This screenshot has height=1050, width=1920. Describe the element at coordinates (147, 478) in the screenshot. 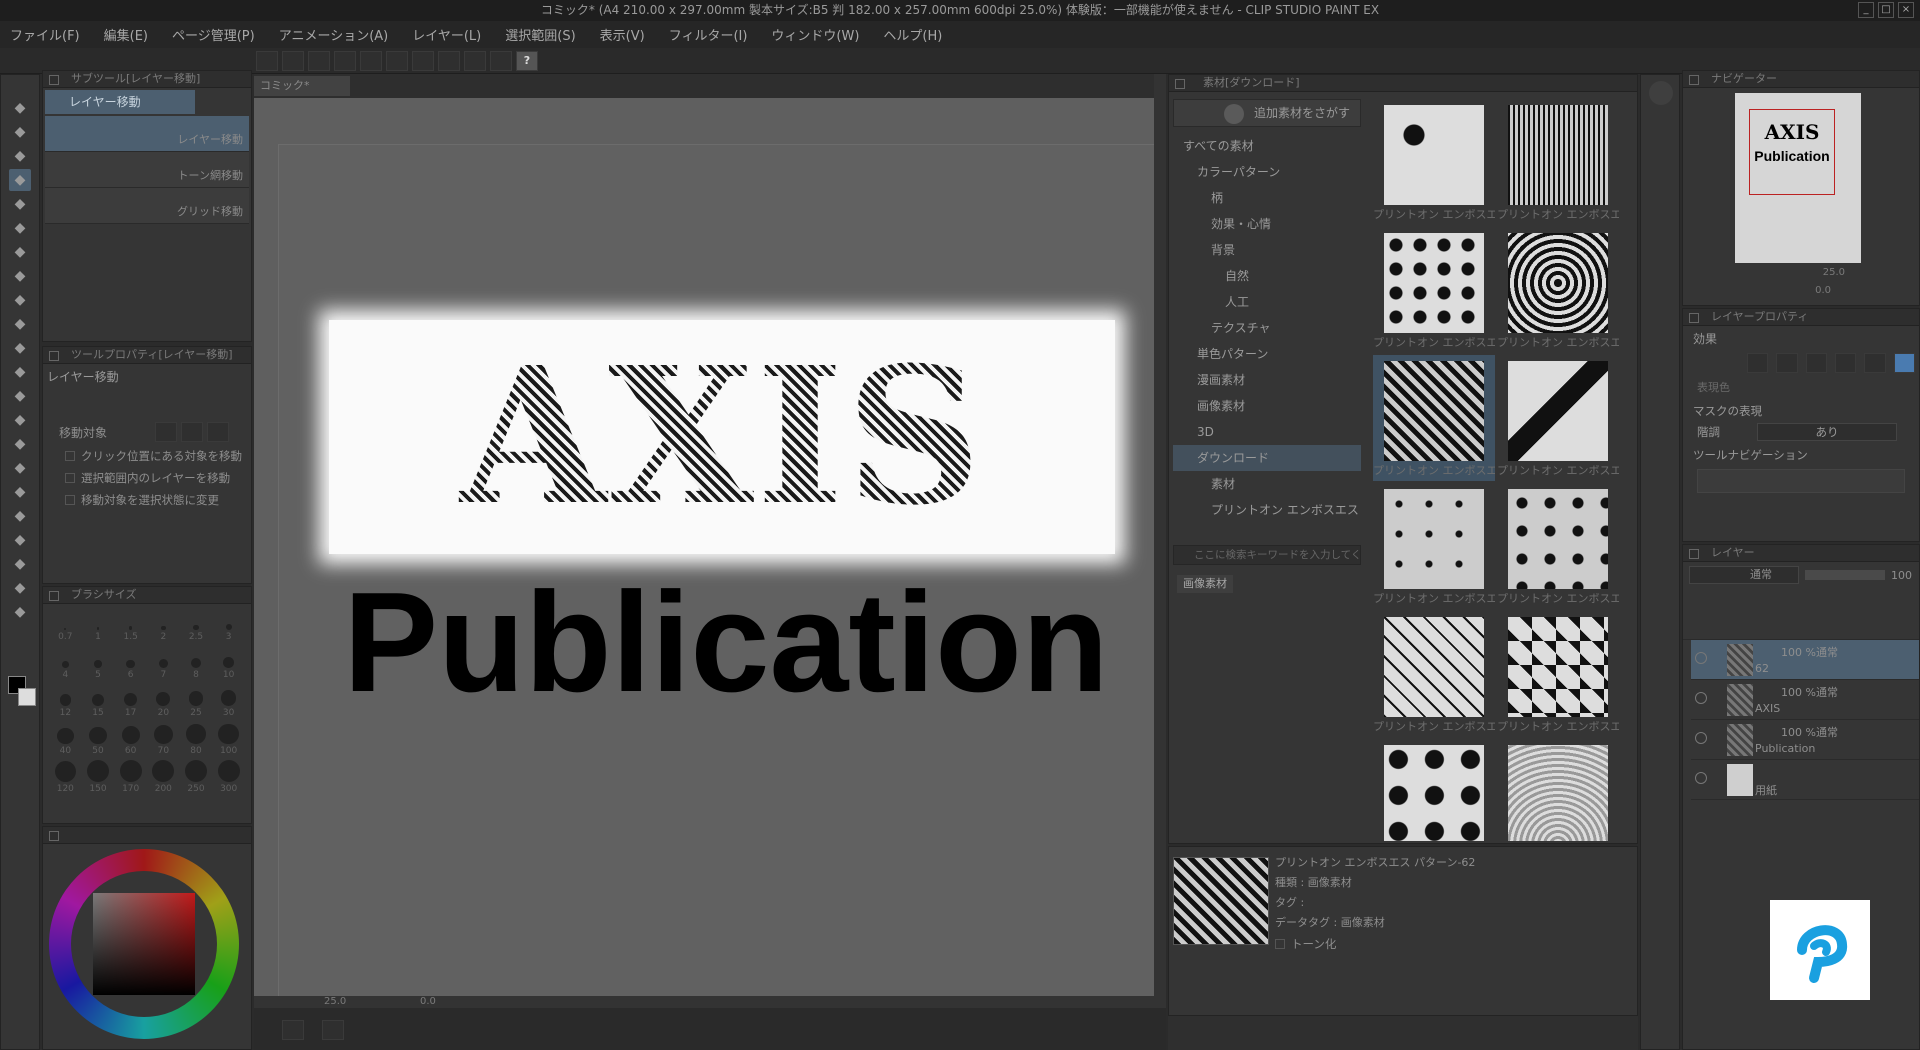

I see `option-checkbox-1: 選択範囲内のレイヤーを移動` at that location.